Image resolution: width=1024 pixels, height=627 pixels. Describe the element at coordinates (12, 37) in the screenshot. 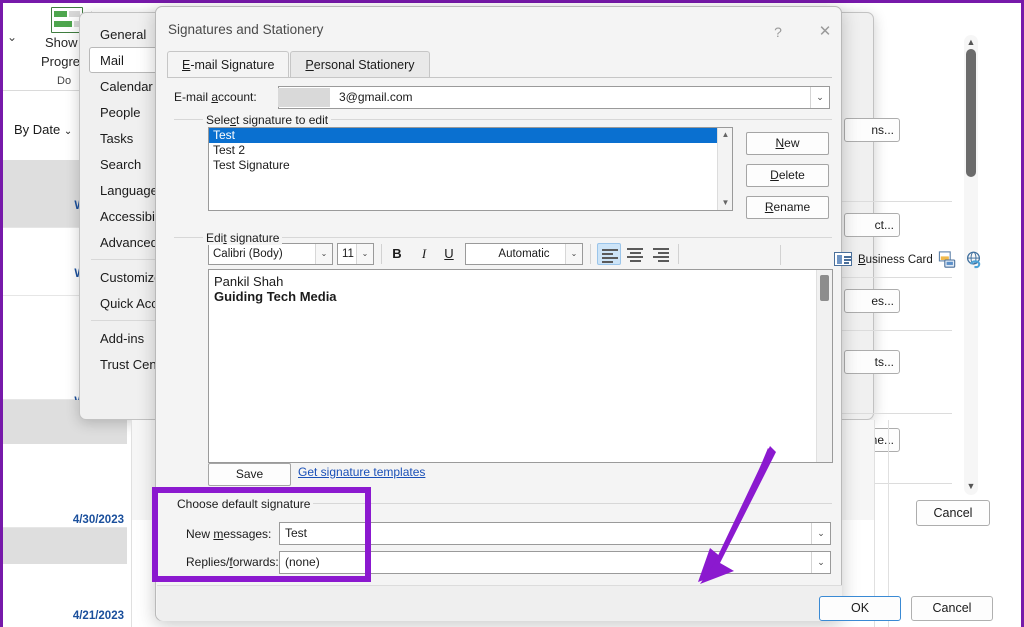

I see `ribbon-overflow-caret: ⌄` at that location.